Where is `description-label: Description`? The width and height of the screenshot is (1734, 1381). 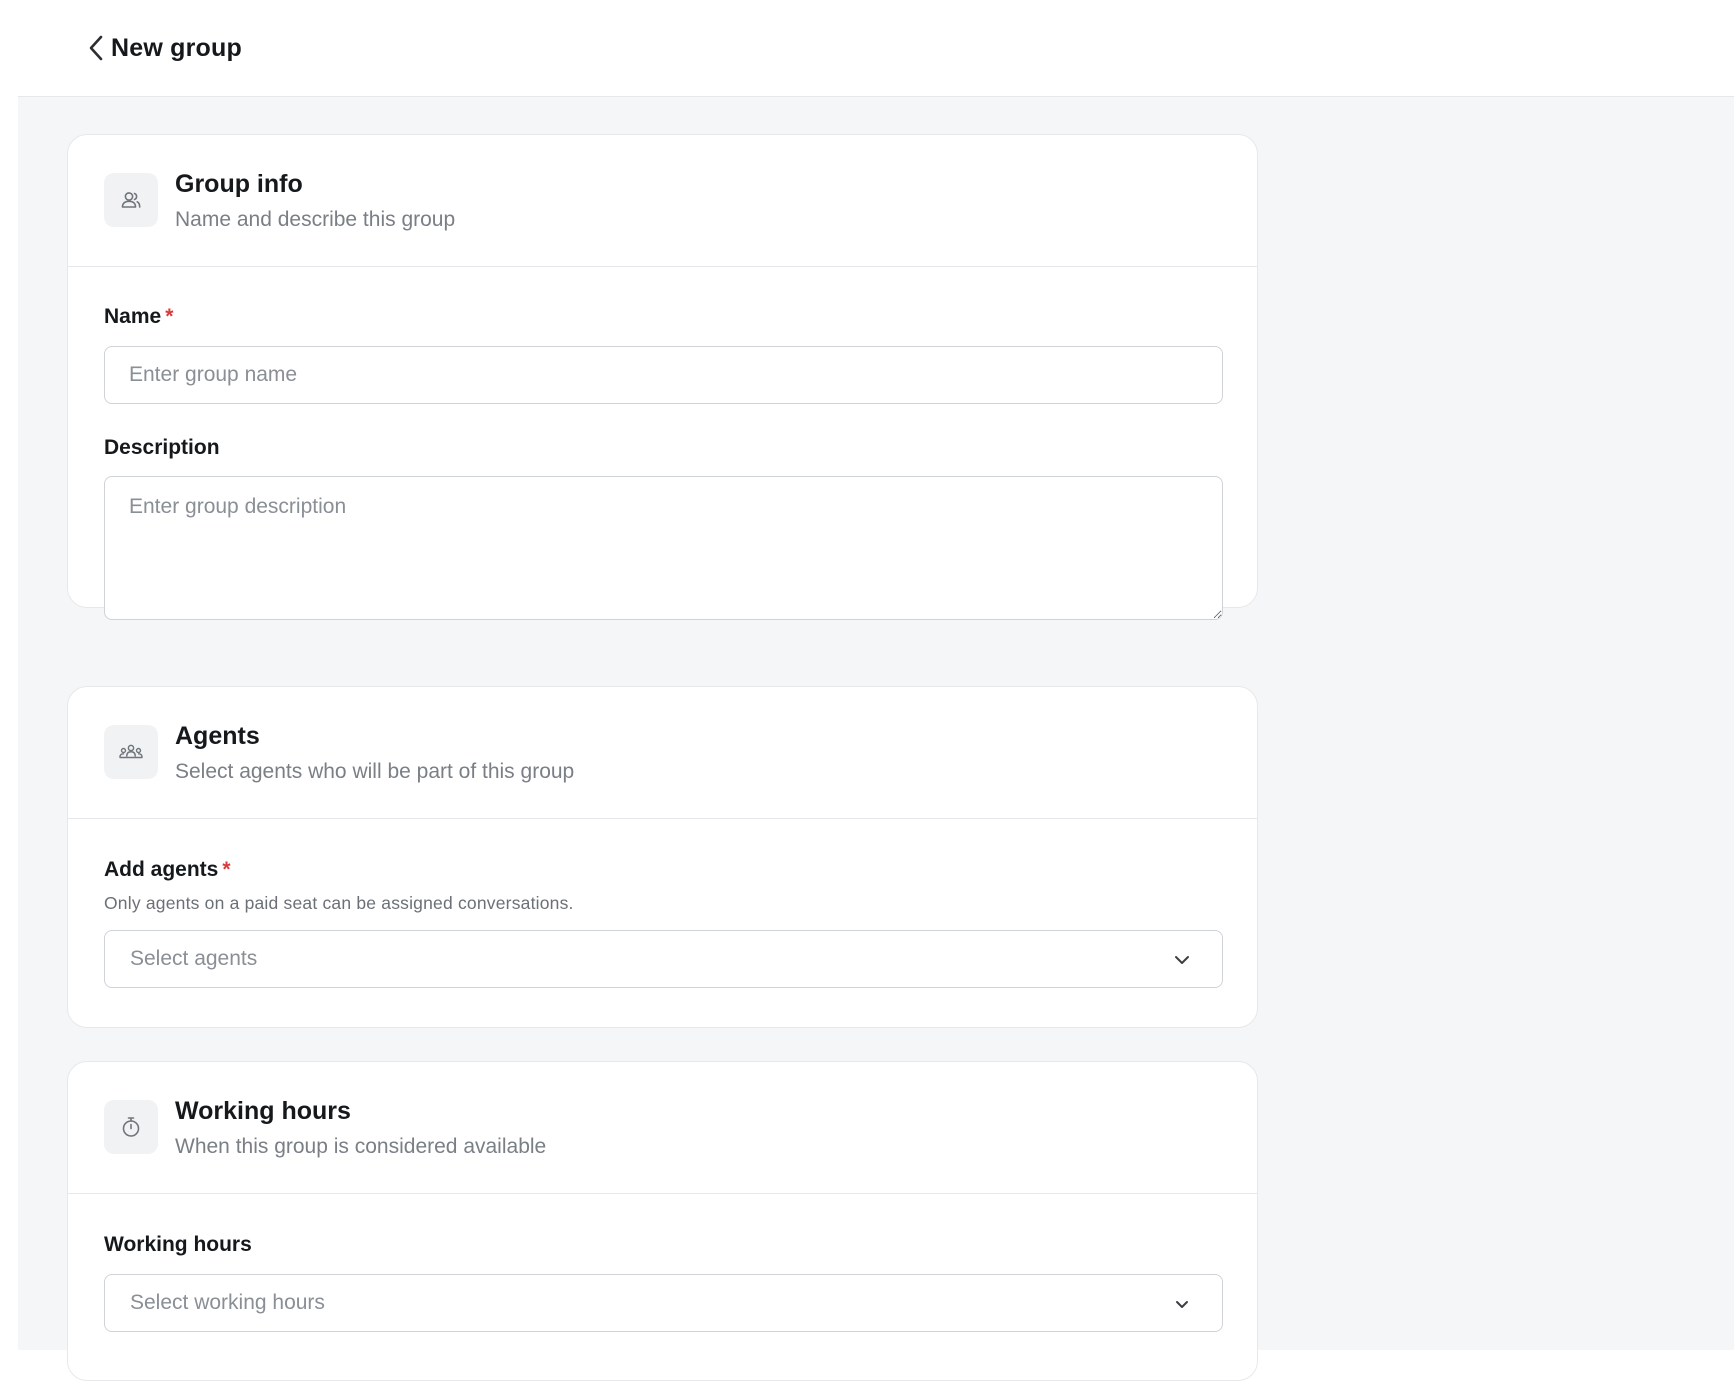 description-label: Description is located at coordinates (162, 447).